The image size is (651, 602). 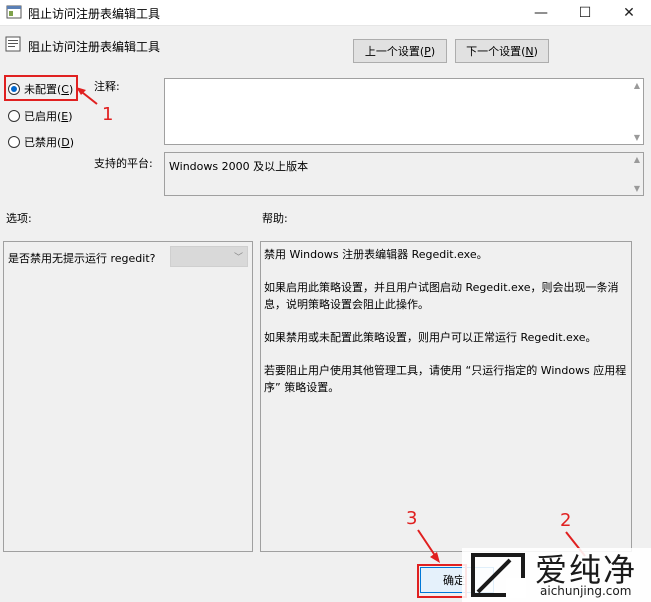 I want to click on next-setting-button: 下一个设置(N), so click(x=502, y=51).